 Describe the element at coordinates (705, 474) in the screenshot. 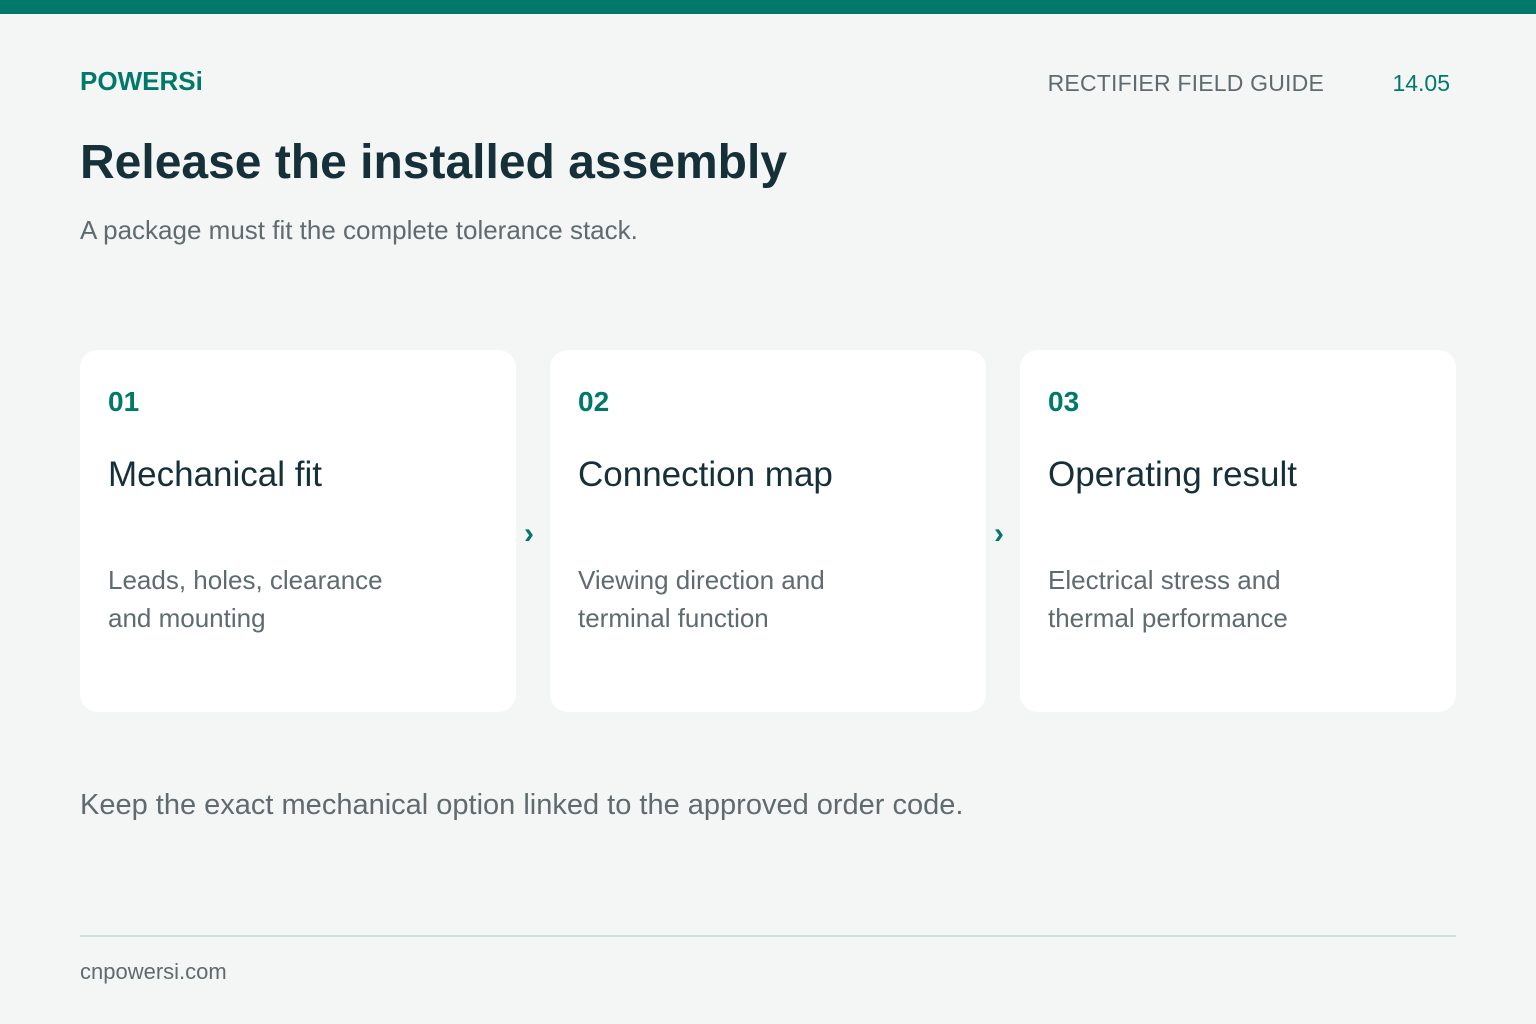

I see `step-title: Connection map` at that location.